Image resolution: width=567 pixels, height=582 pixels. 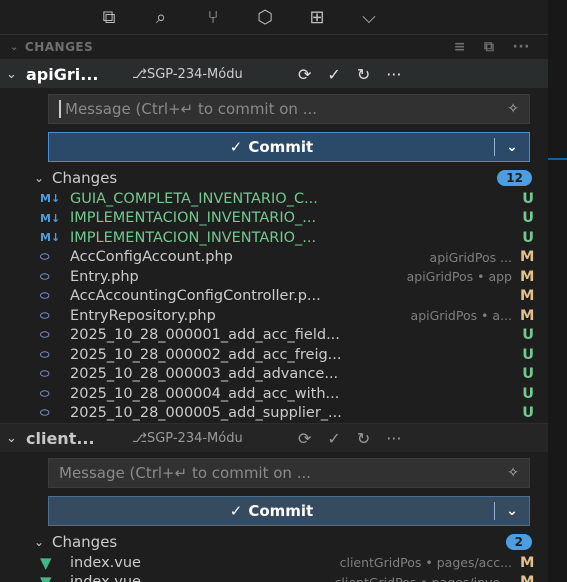 I want to click on search-icon: ⌕, so click(x=161, y=17).